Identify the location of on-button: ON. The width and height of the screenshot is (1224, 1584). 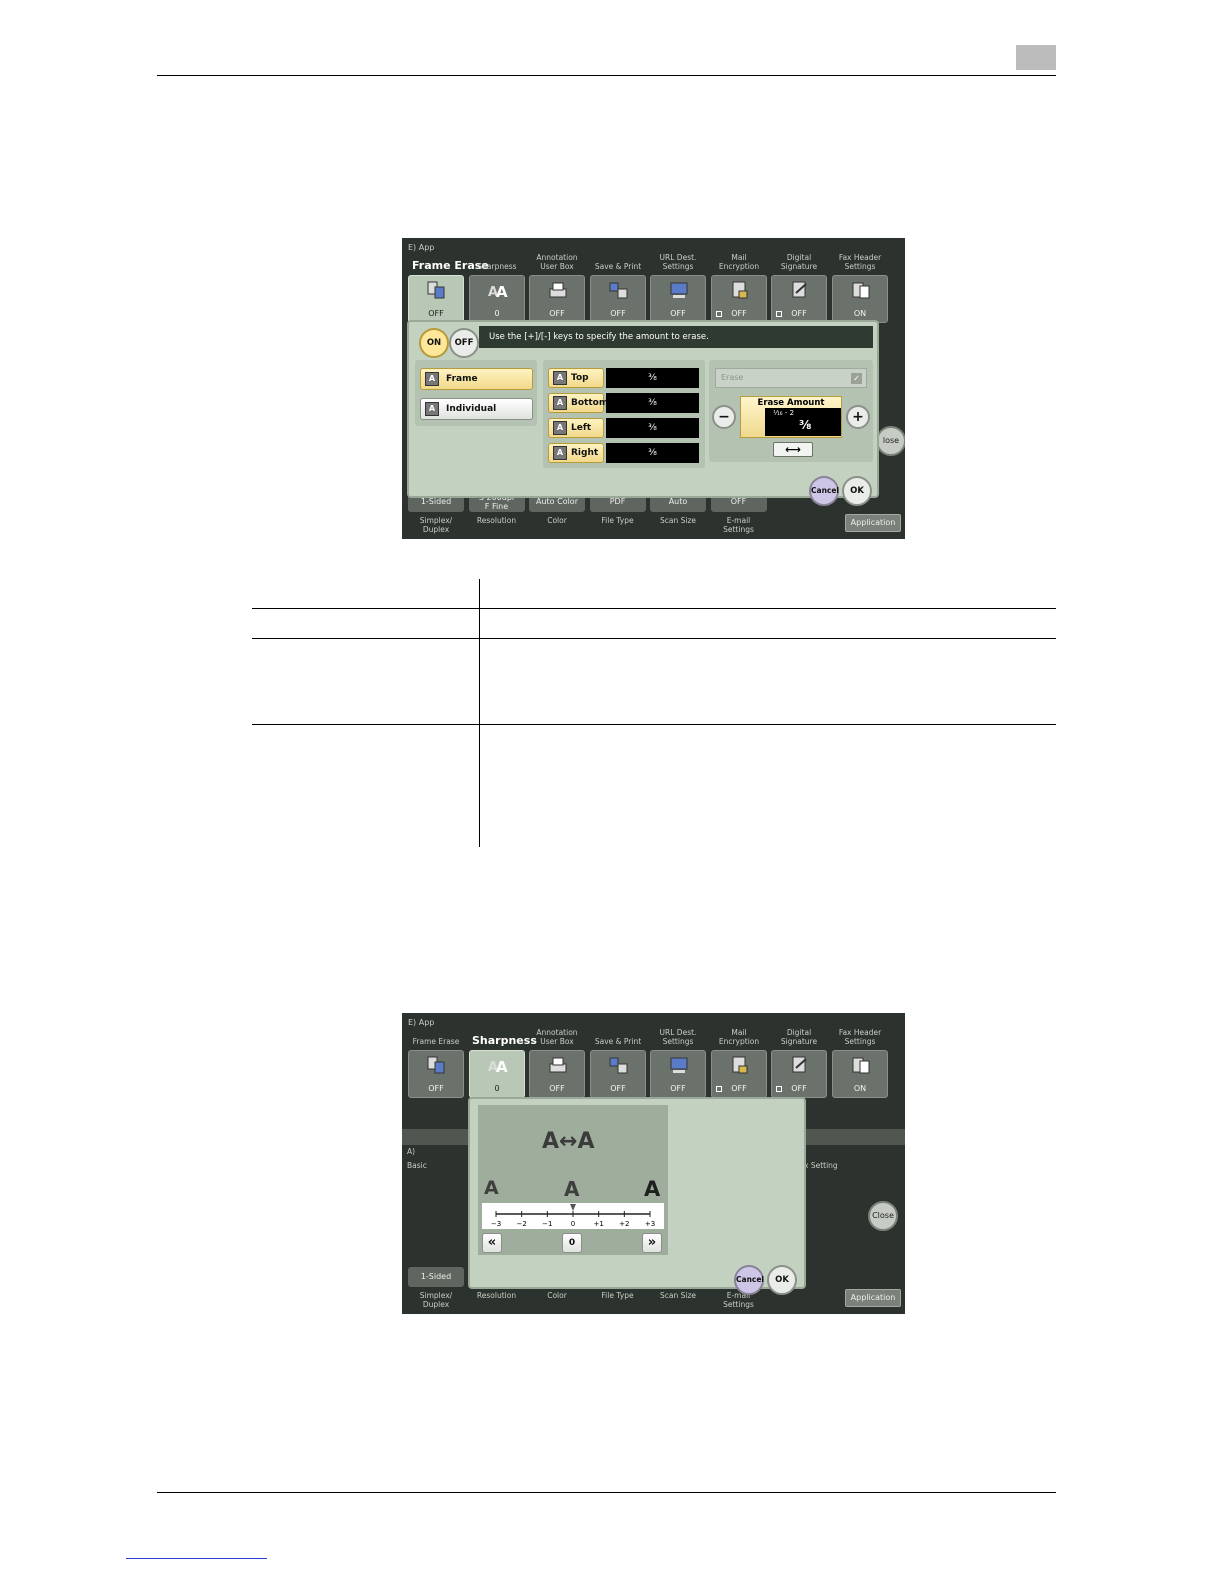
(434, 343).